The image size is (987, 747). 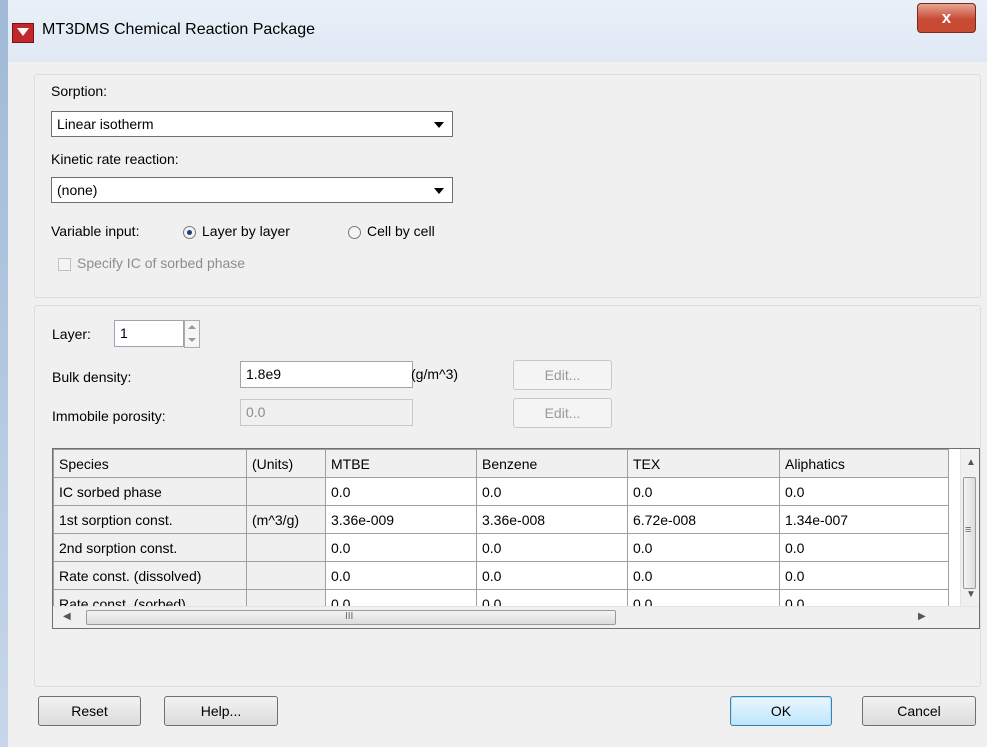 I want to click on spin-down-icon, so click(x=192, y=340).